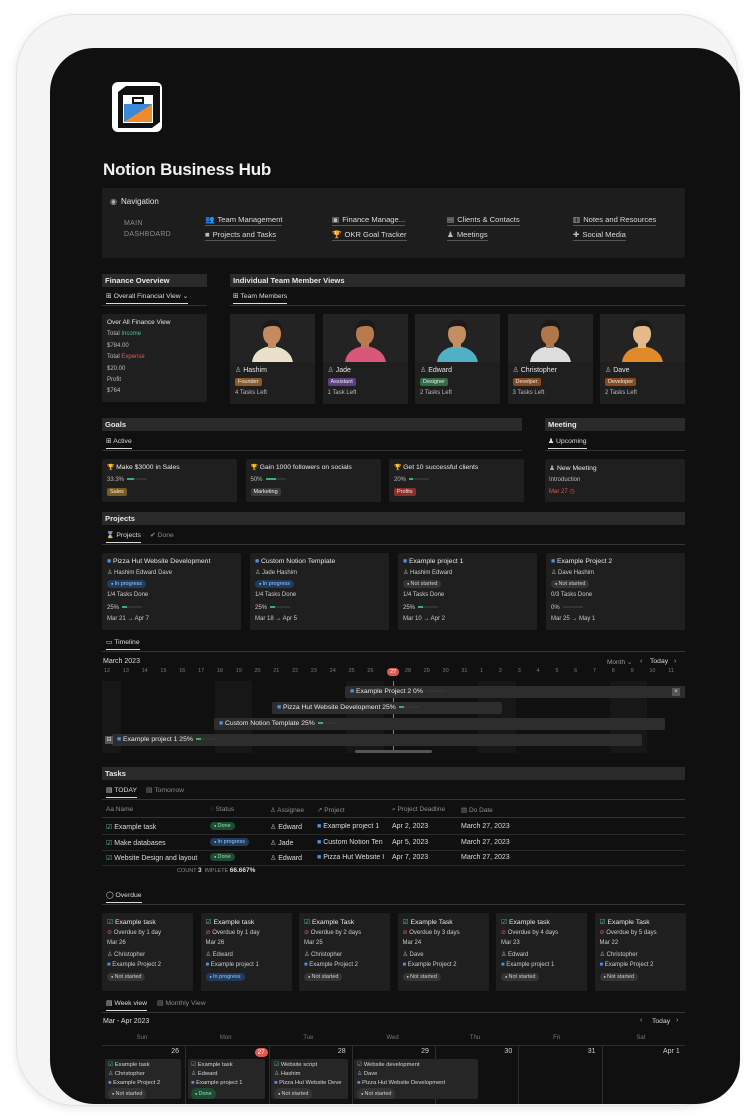  What do you see at coordinates (369, 235) in the screenshot?
I see `nav-okr: 🏆 OKR Goal Tracker` at bounding box center [369, 235].